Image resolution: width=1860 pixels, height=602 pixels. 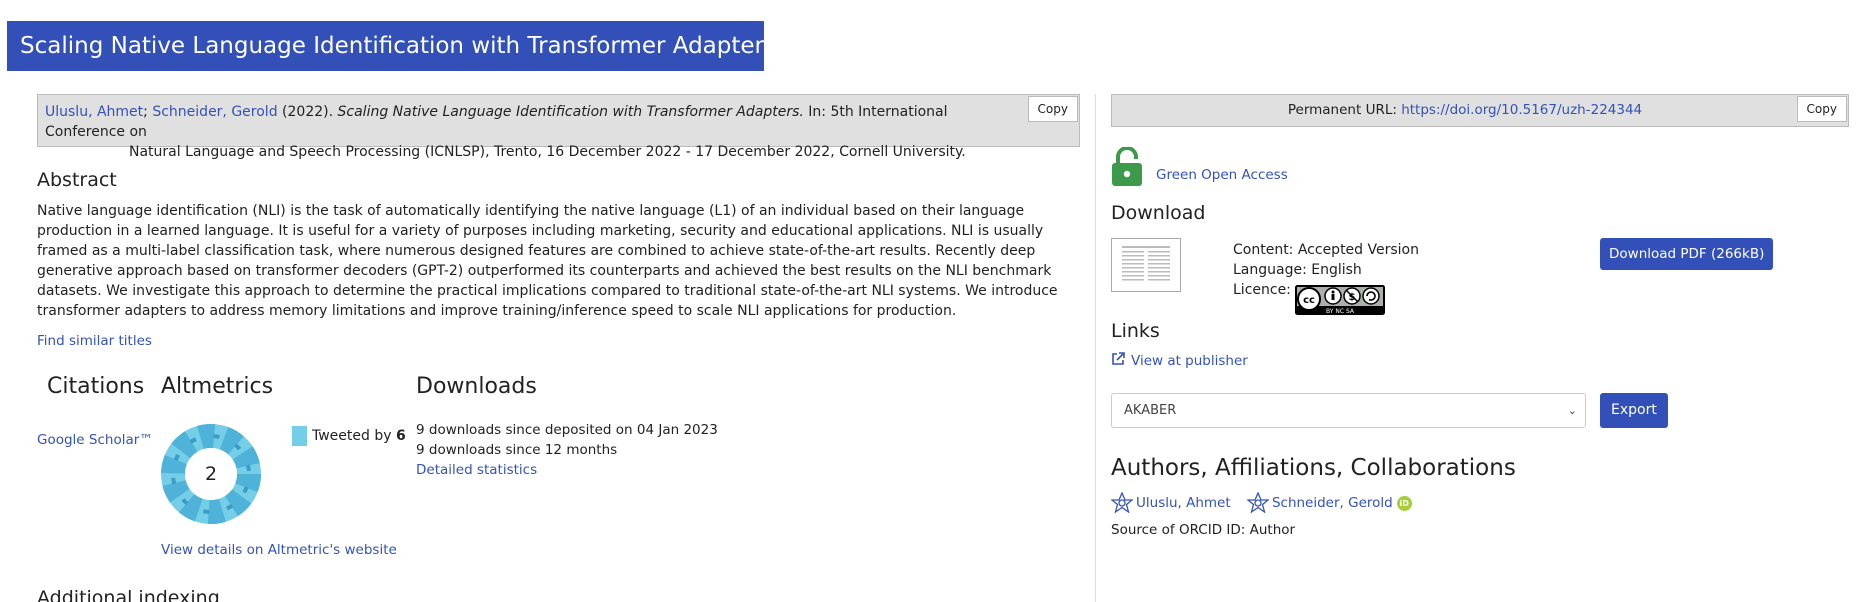 I want to click on twitter-color-icon, so click(x=299, y=436).